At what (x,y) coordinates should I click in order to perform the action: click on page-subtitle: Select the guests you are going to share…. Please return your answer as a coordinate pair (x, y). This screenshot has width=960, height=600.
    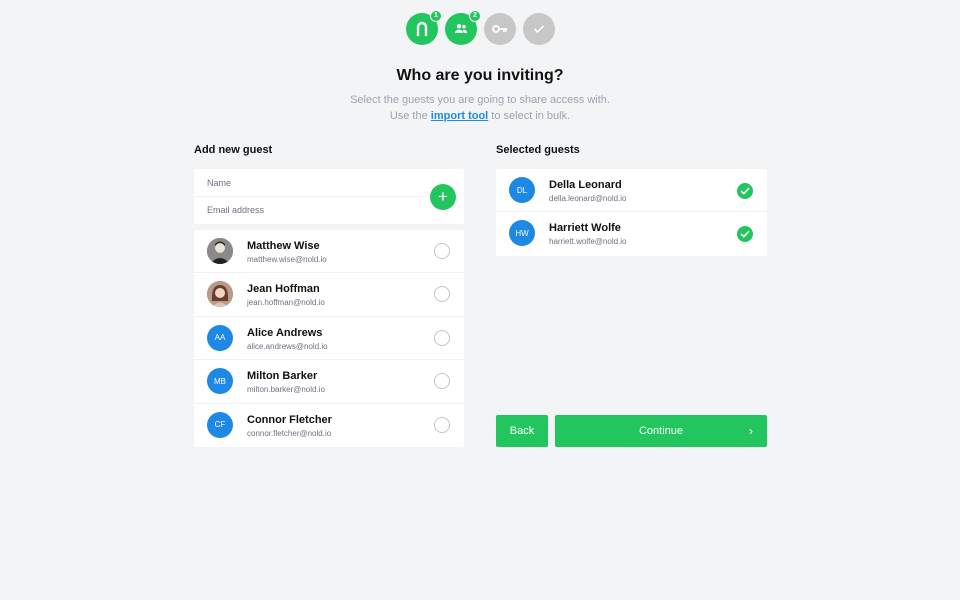
    Looking at the image, I should click on (480, 108).